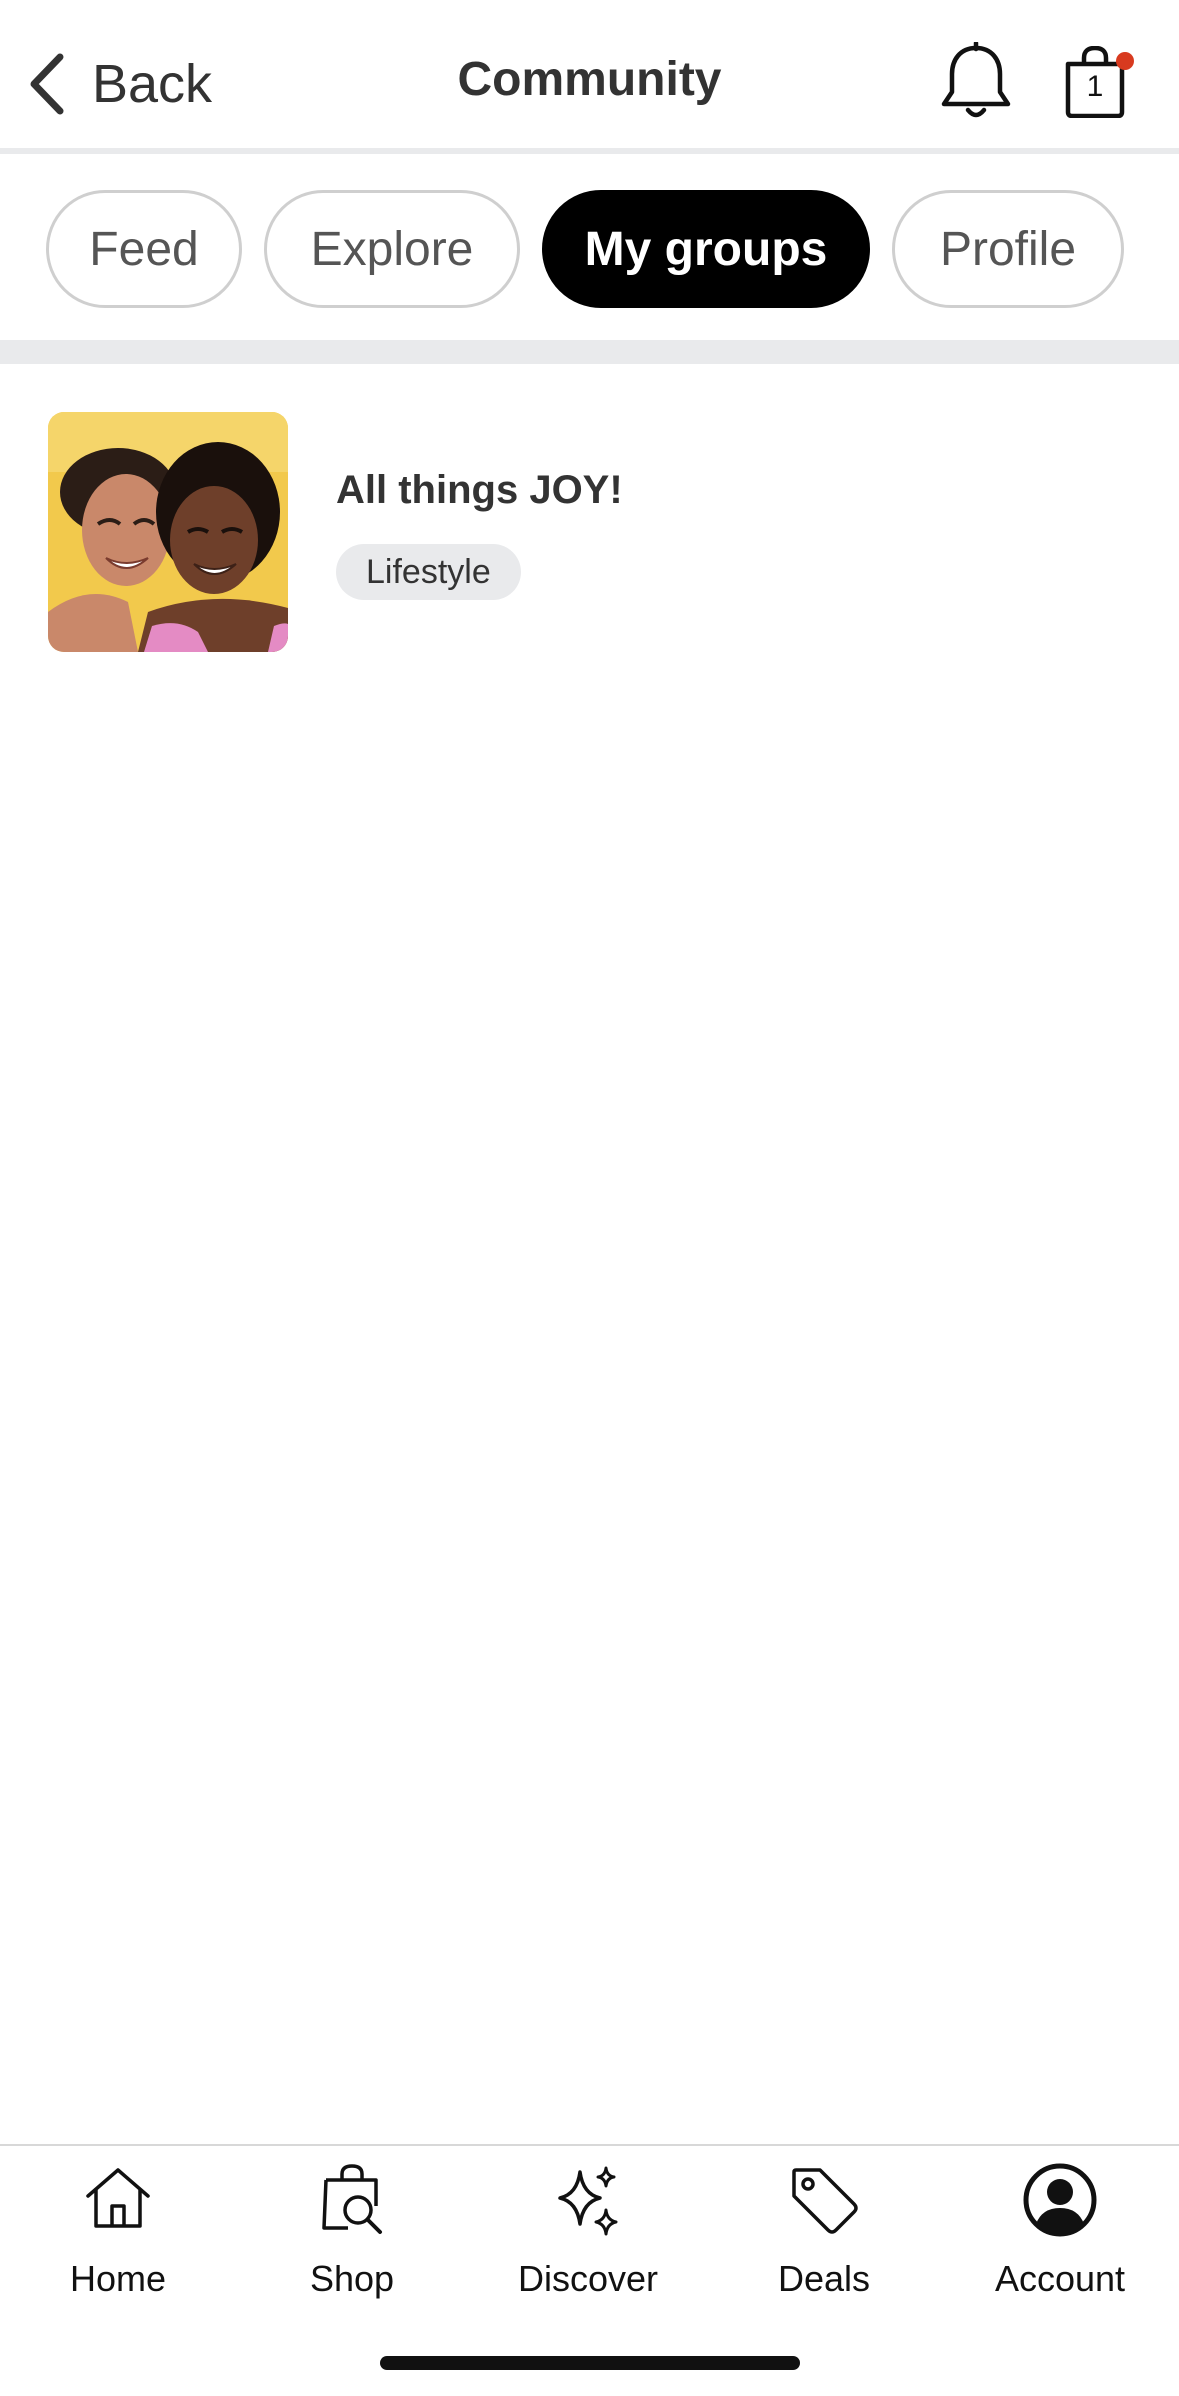 Image resolution: width=1179 pixels, height=2396 pixels. Describe the element at coordinates (588, 2278) in the screenshot. I see `nav-discover-label: Discover` at that location.